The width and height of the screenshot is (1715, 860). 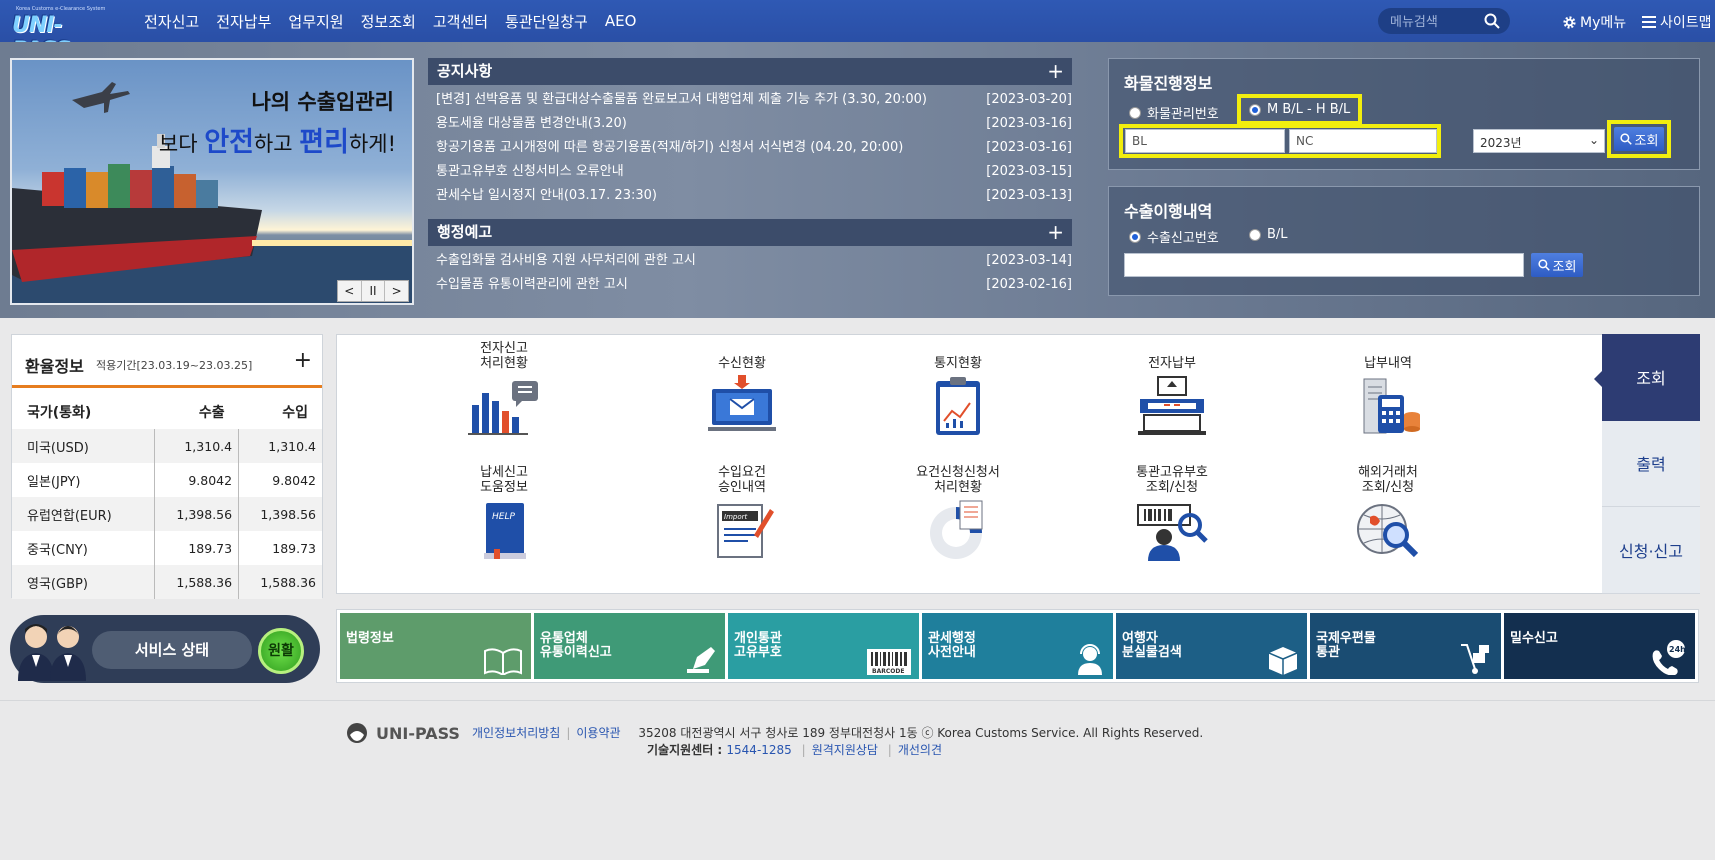 What do you see at coordinates (1435, 21) in the screenshot?
I see `menu-search-input` at bounding box center [1435, 21].